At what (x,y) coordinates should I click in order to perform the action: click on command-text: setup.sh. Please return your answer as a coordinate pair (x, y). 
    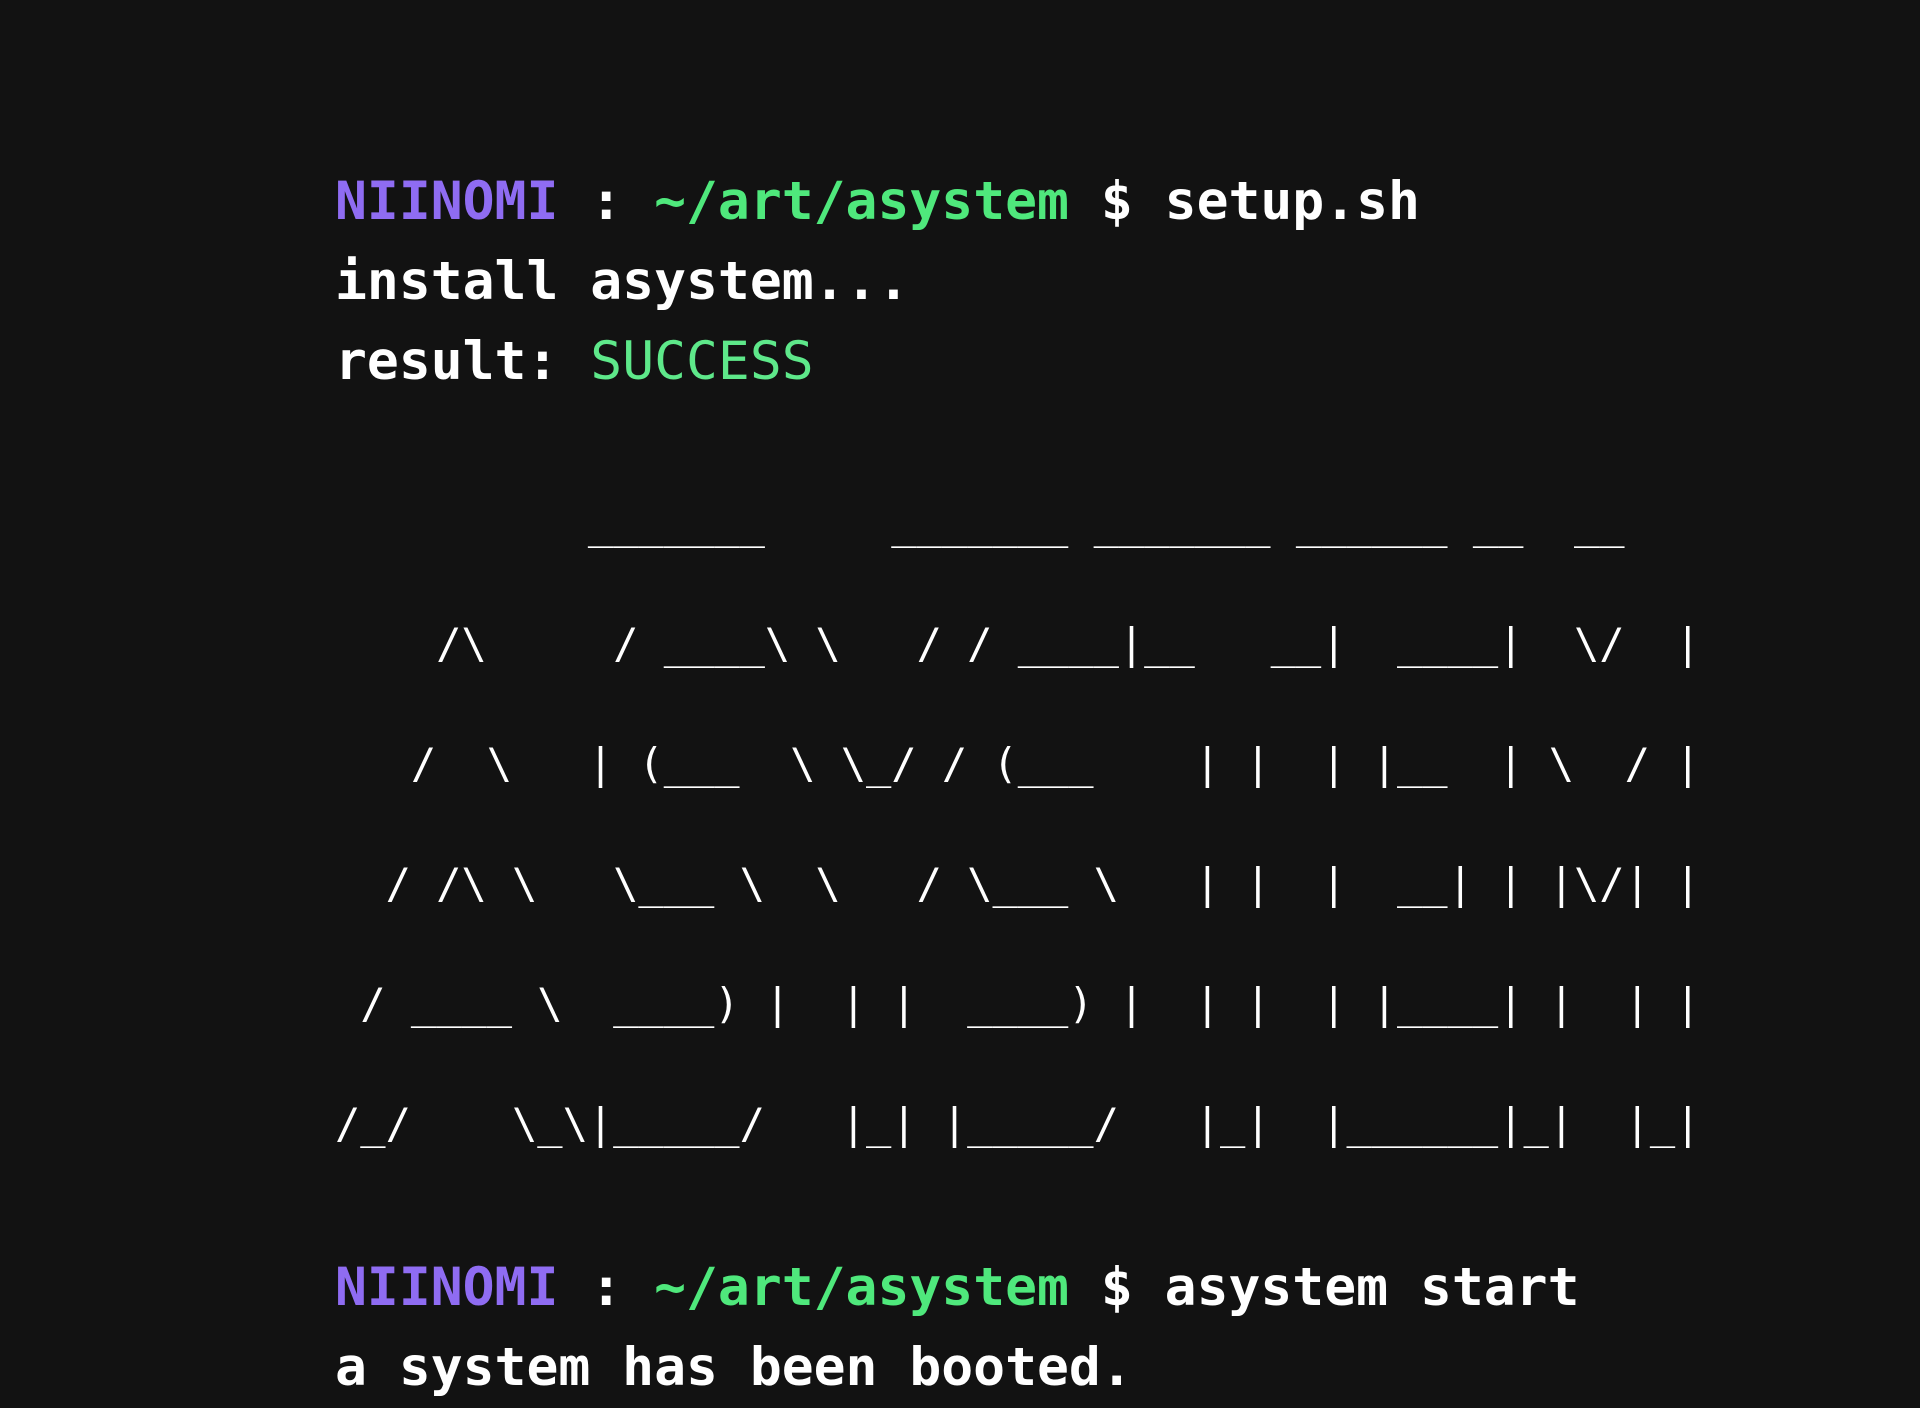
    Looking at the image, I should click on (1292, 201).